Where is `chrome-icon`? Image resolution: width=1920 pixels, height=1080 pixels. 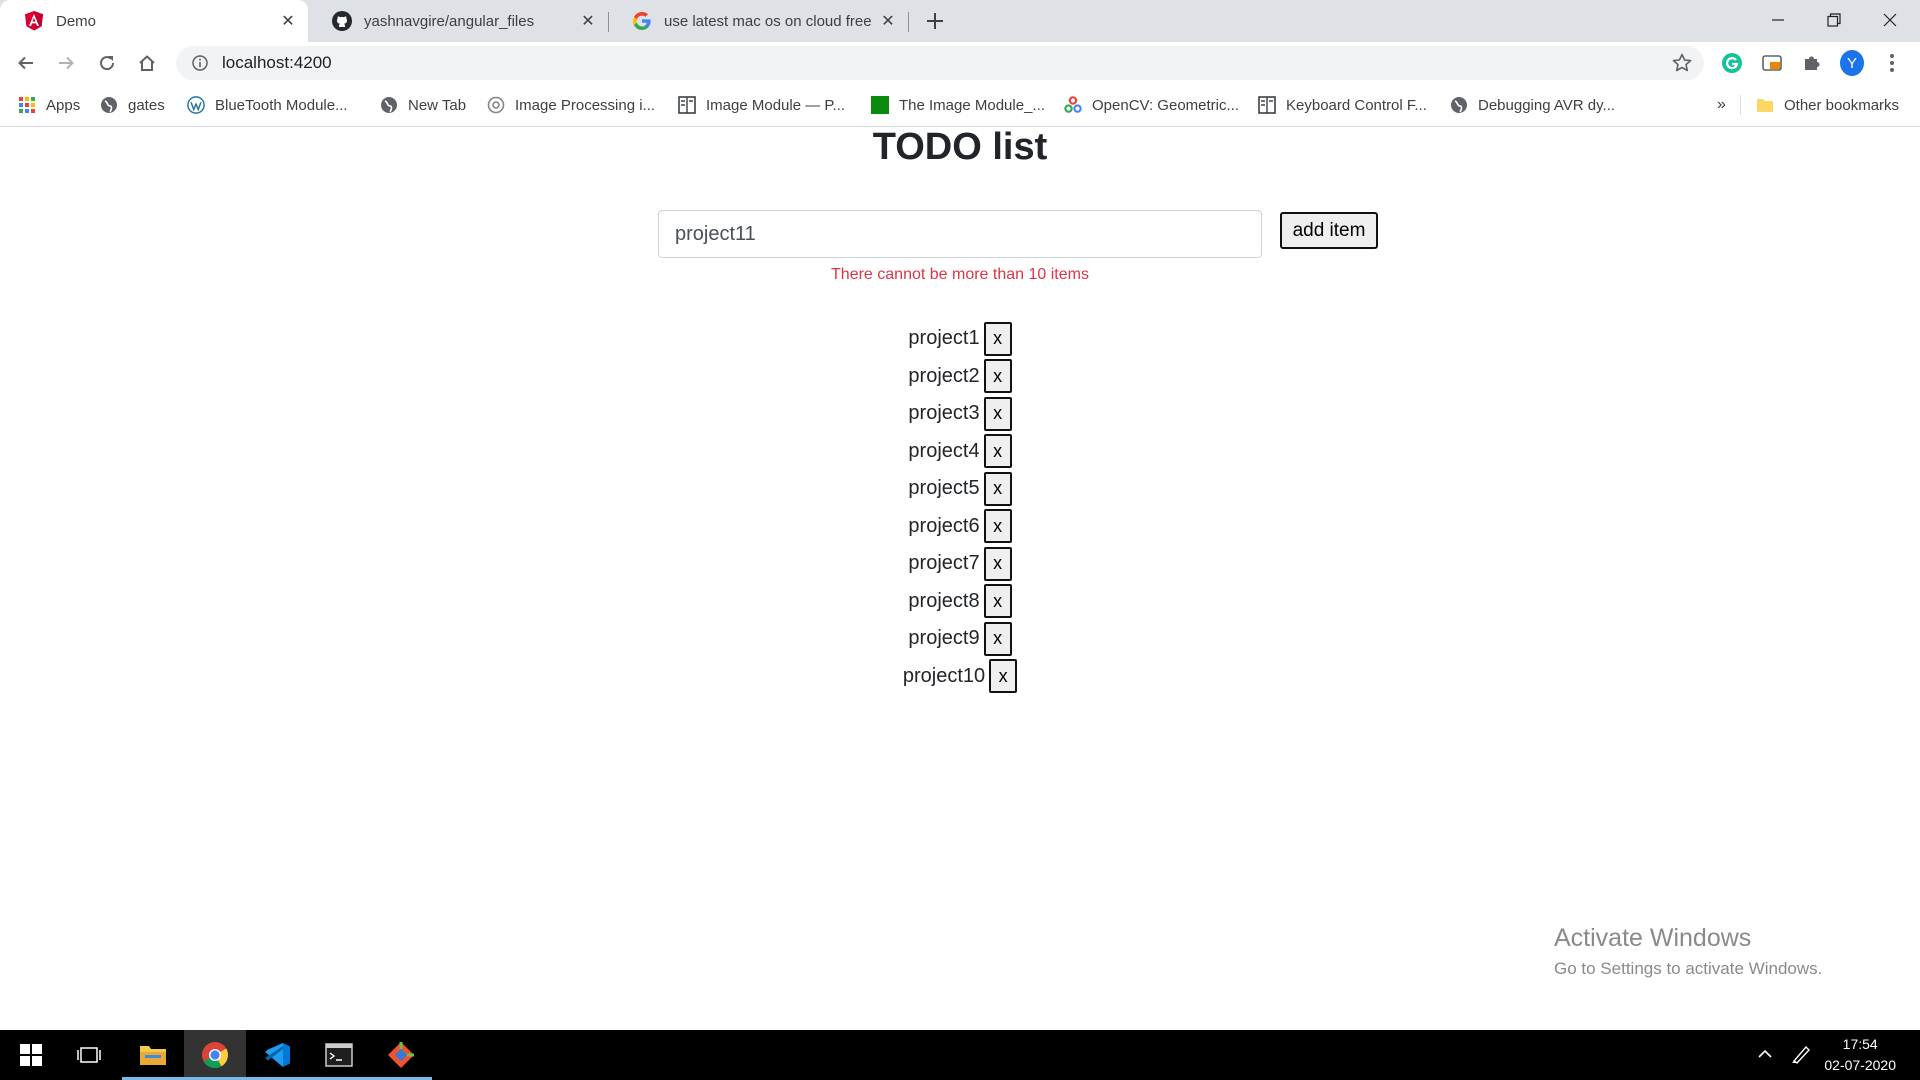 chrome-icon is located at coordinates (215, 1055).